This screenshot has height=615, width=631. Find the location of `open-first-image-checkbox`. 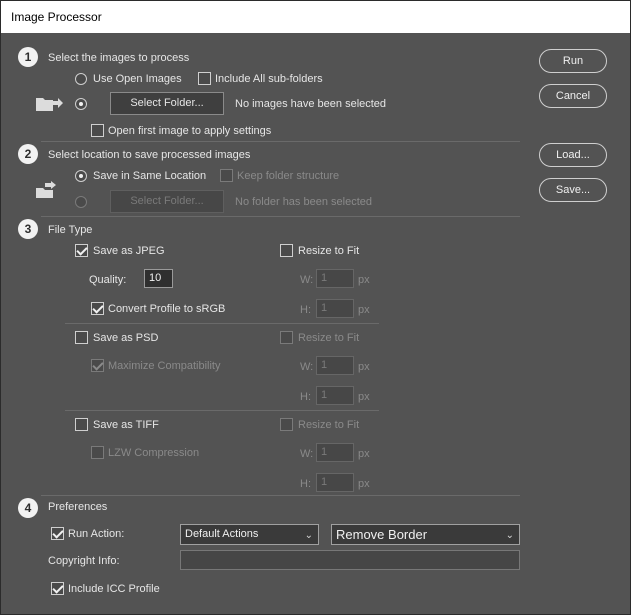

open-first-image-checkbox is located at coordinates (97, 130).